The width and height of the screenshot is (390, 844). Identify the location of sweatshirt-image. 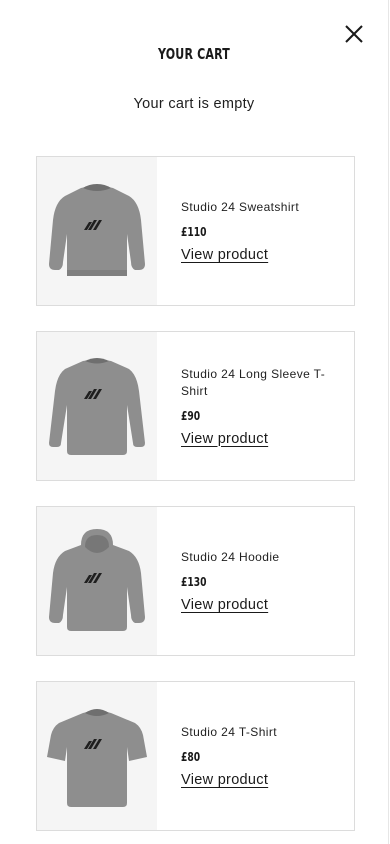
(97, 230).